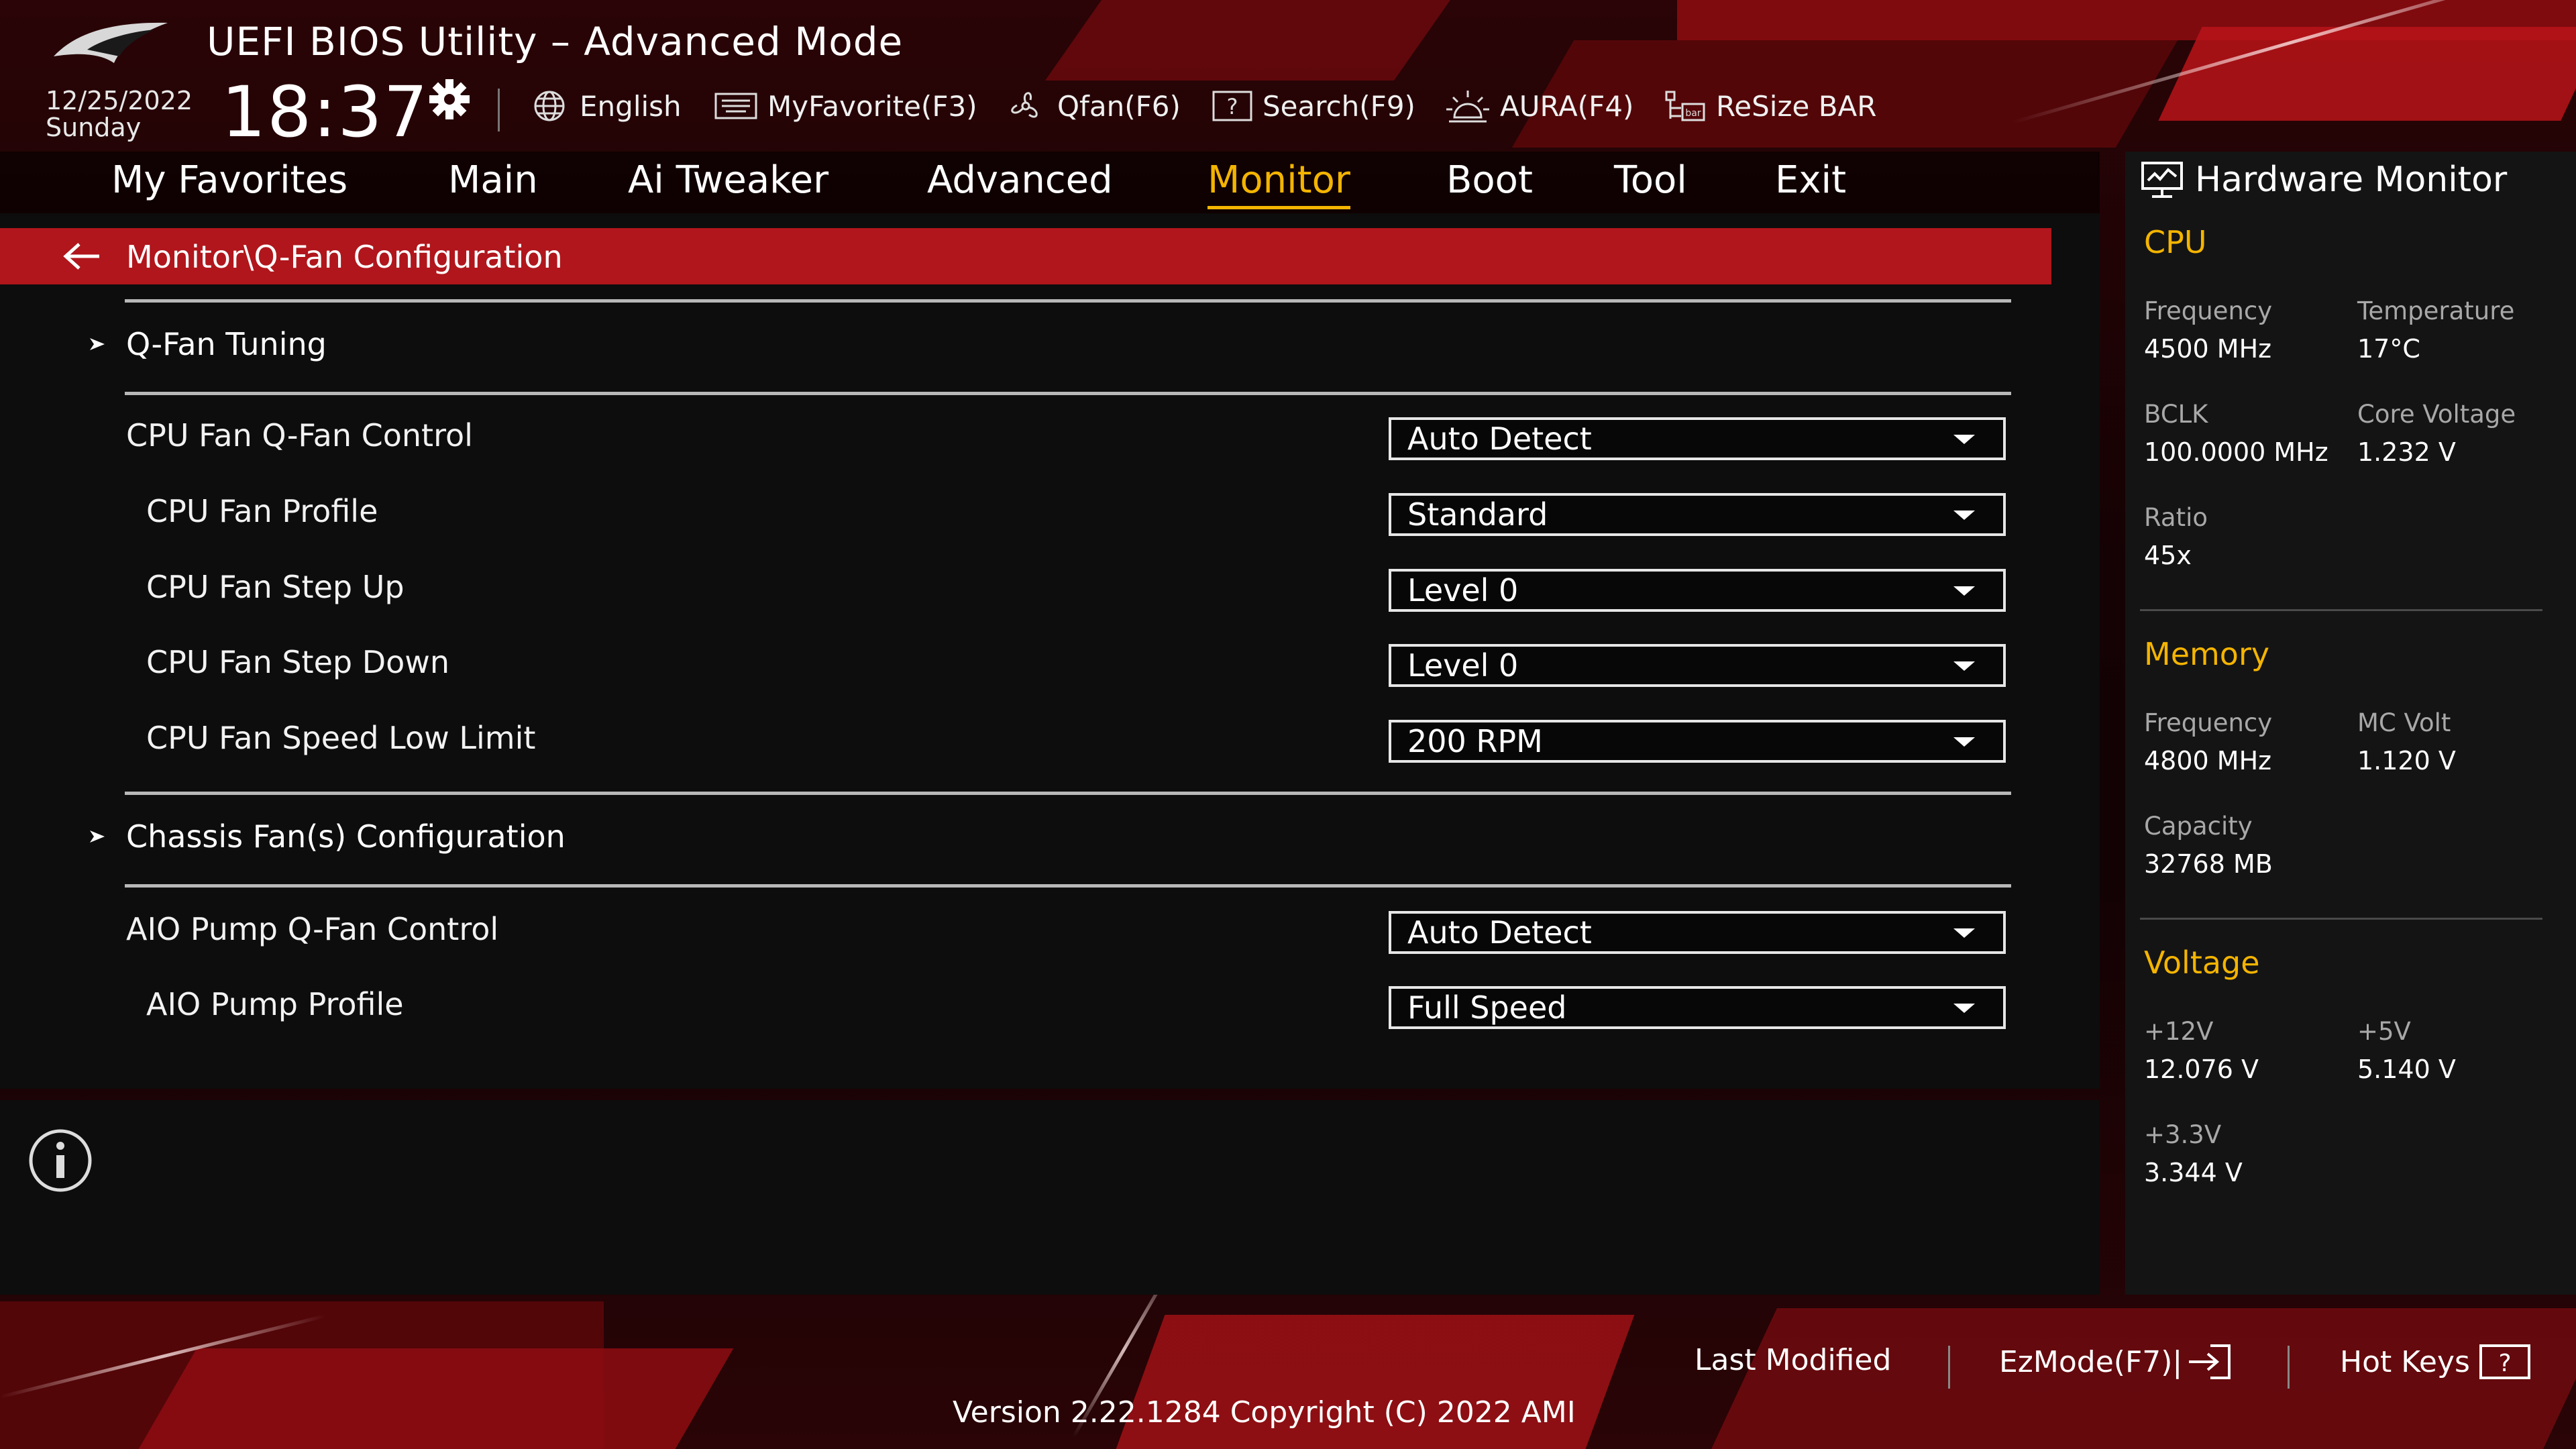  I want to click on aura-icon, so click(1467, 107).